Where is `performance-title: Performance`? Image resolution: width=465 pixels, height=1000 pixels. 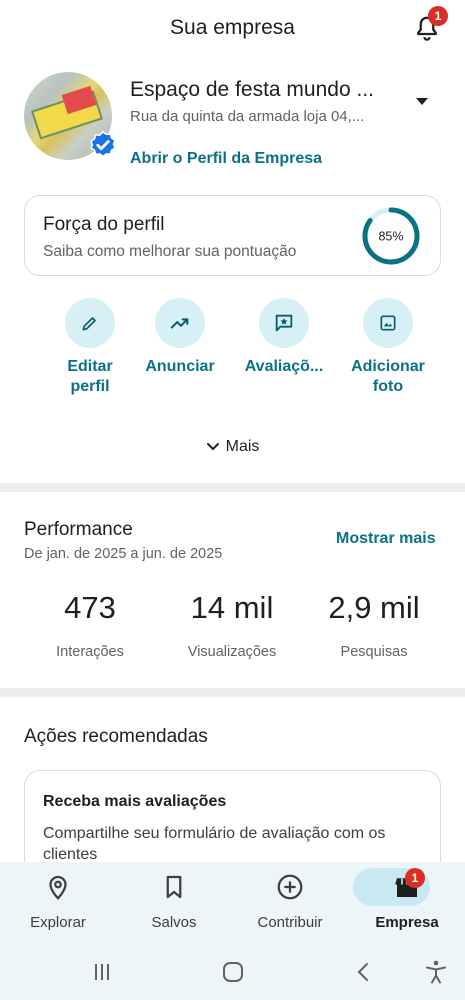
performance-title: Performance is located at coordinates (78, 529).